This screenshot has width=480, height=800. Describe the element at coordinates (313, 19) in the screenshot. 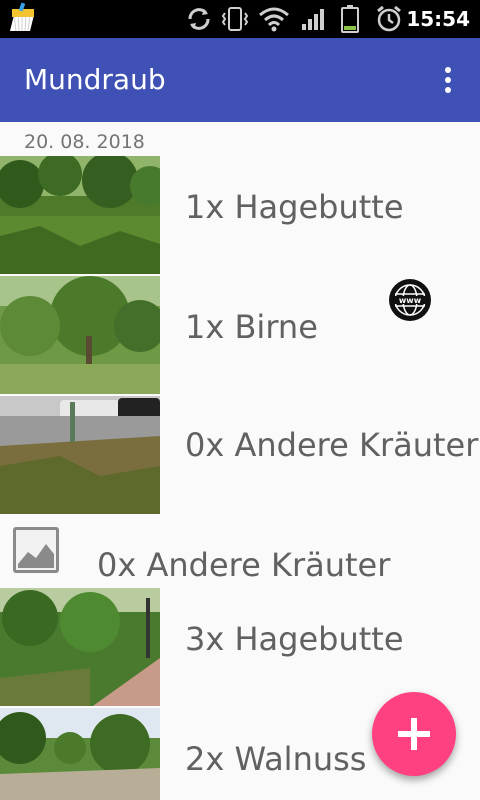

I see `signal-icon` at that location.